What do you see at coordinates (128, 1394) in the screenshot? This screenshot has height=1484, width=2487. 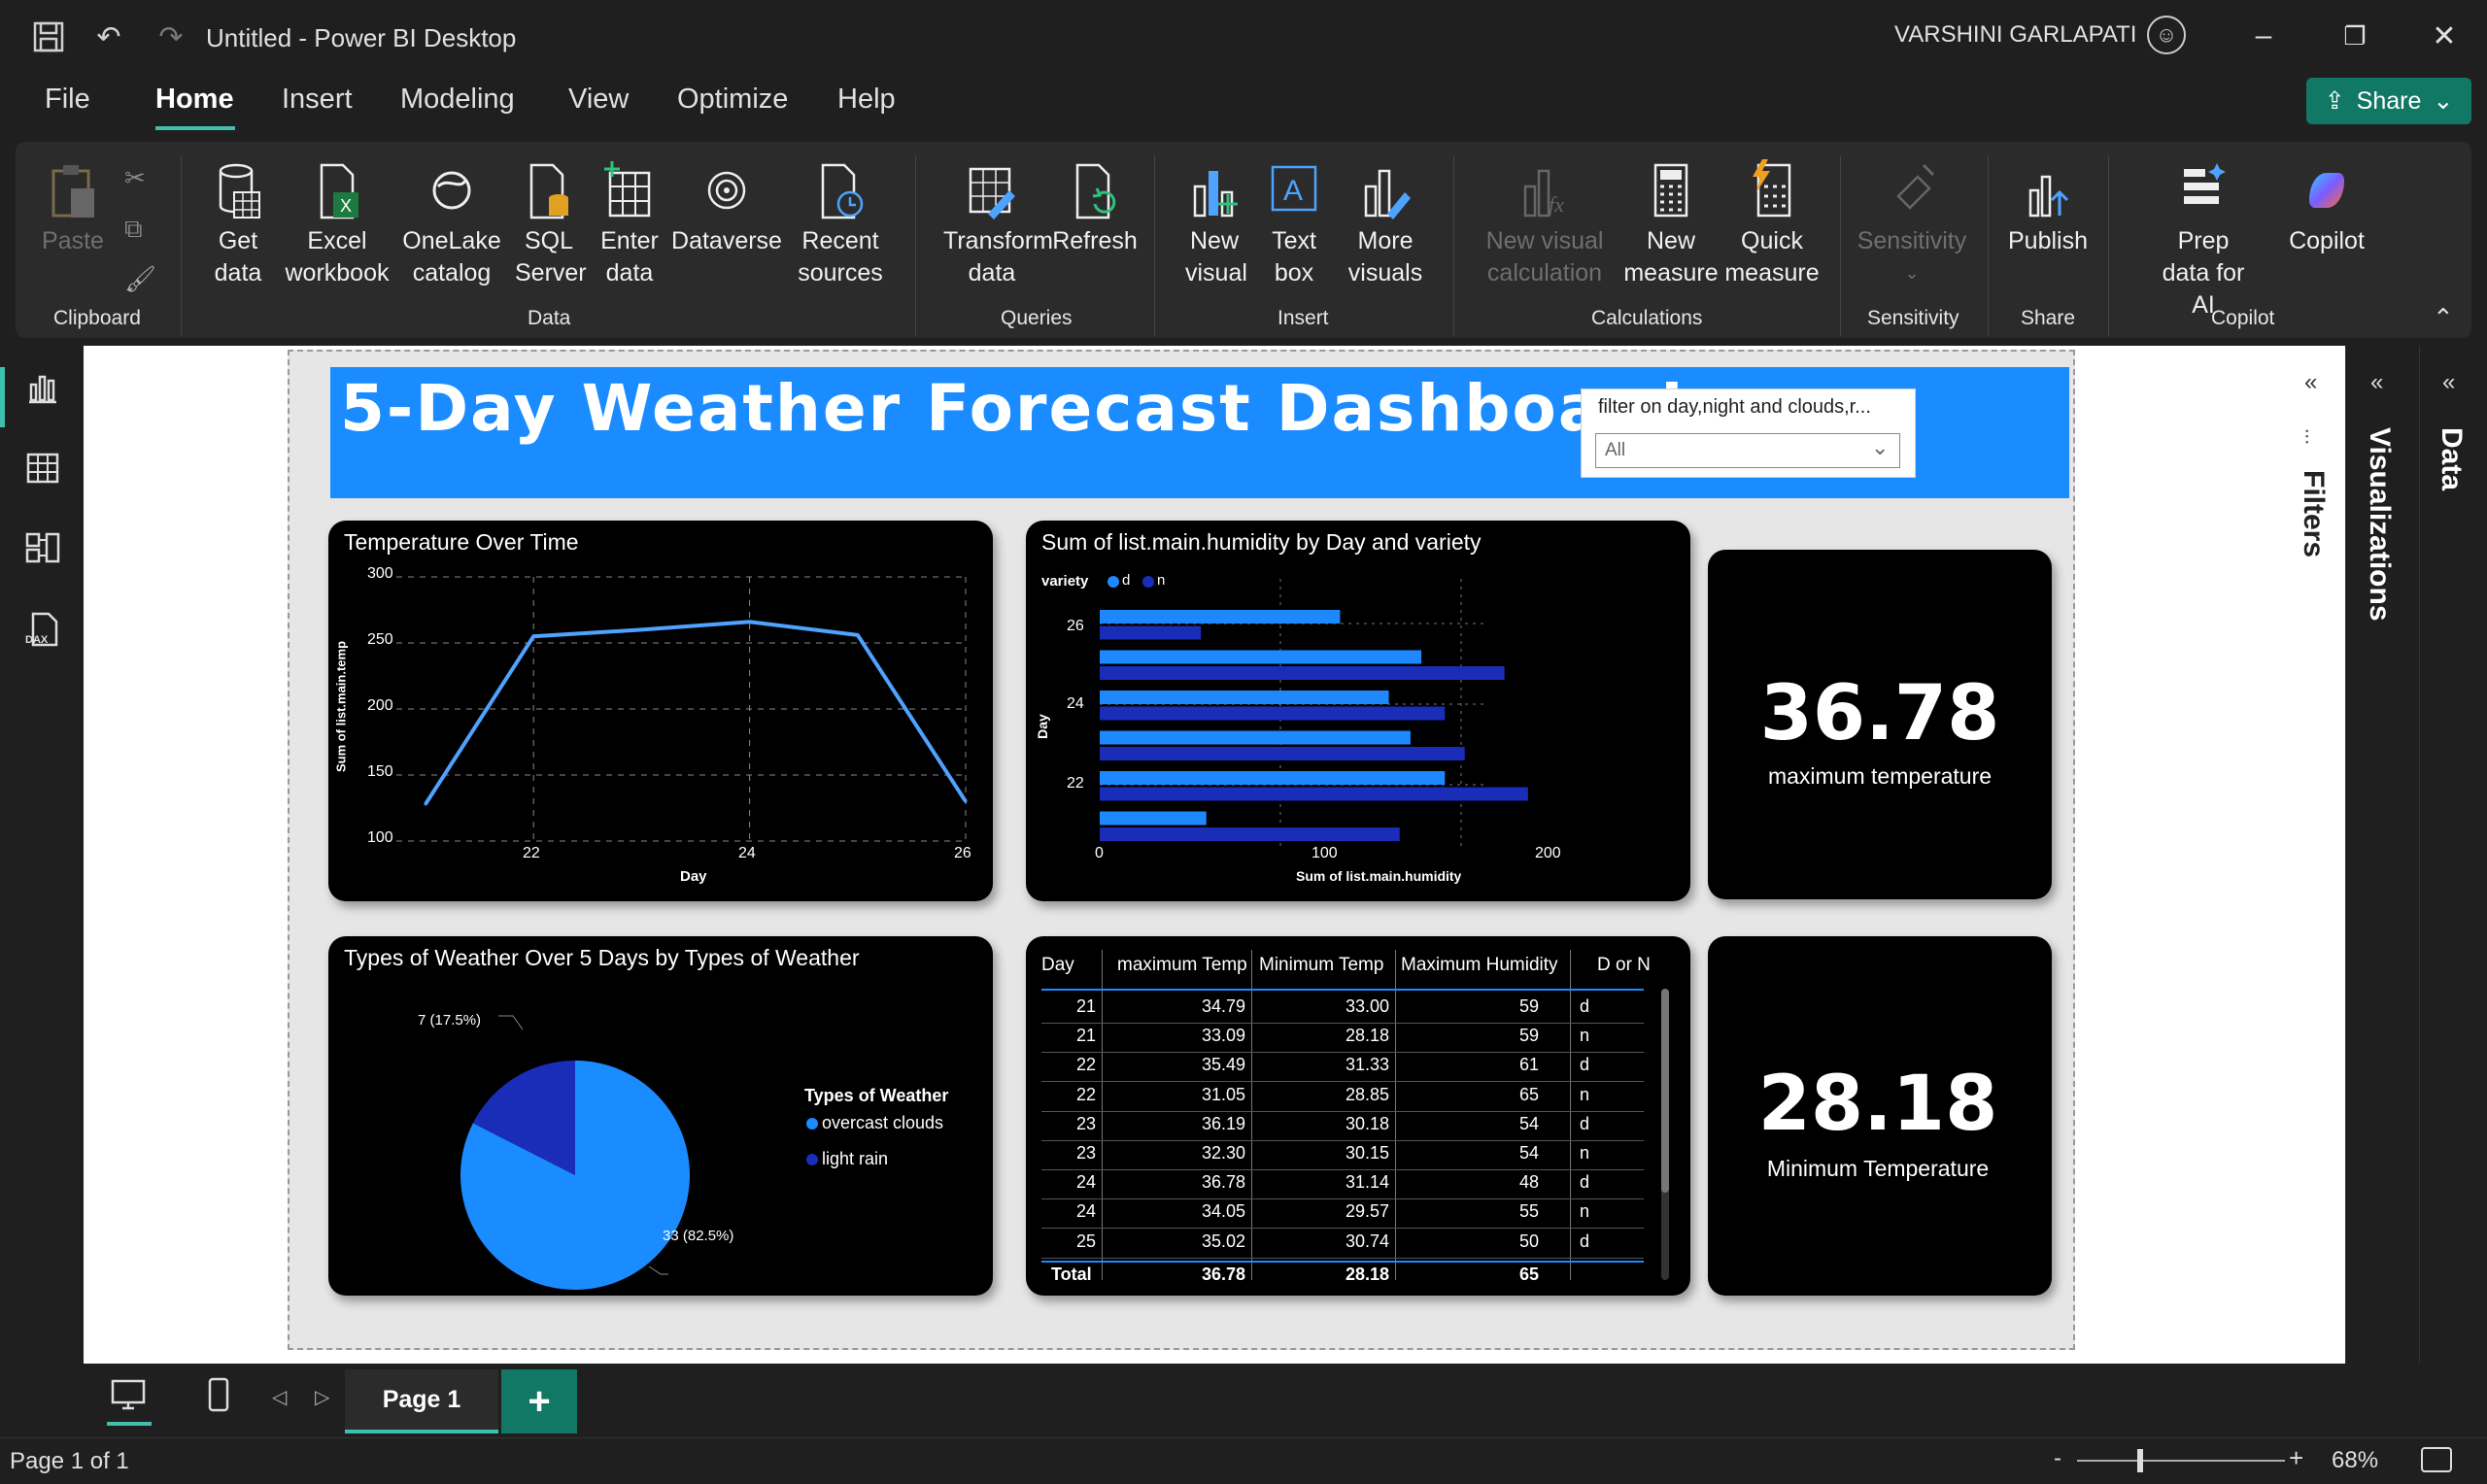 I see `desktop-layout-icon` at bounding box center [128, 1394].